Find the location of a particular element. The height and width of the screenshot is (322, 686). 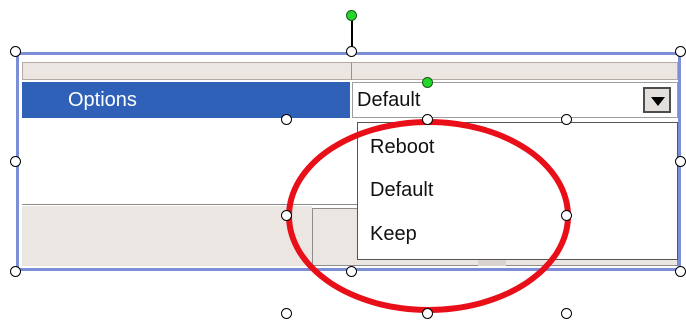

ellipse-handle-top is located at coordinates (427, 119).